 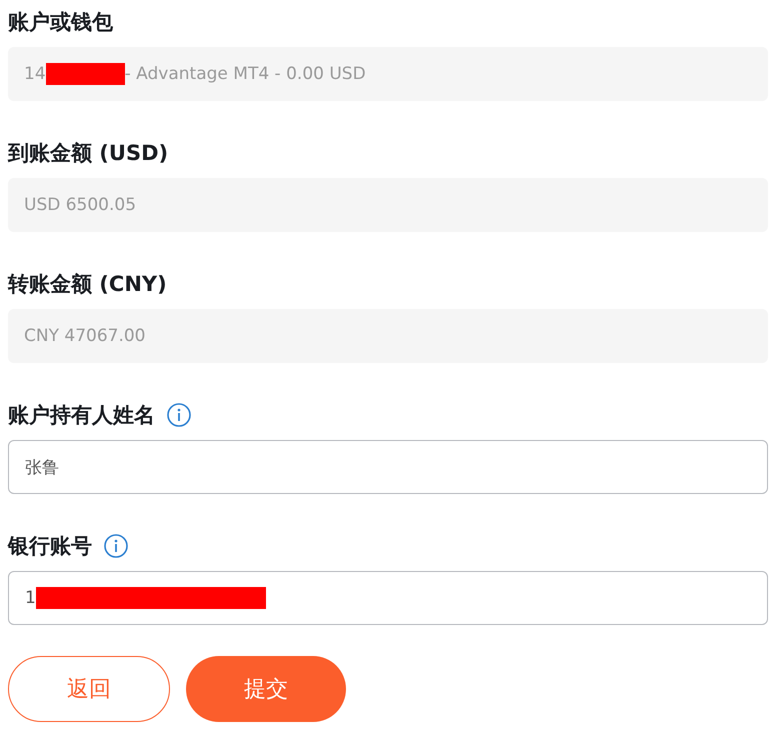 What do you see at coordinates (388, 598) in the screenshot?
I see `input-field: 1` at bounding box center [388, 598].